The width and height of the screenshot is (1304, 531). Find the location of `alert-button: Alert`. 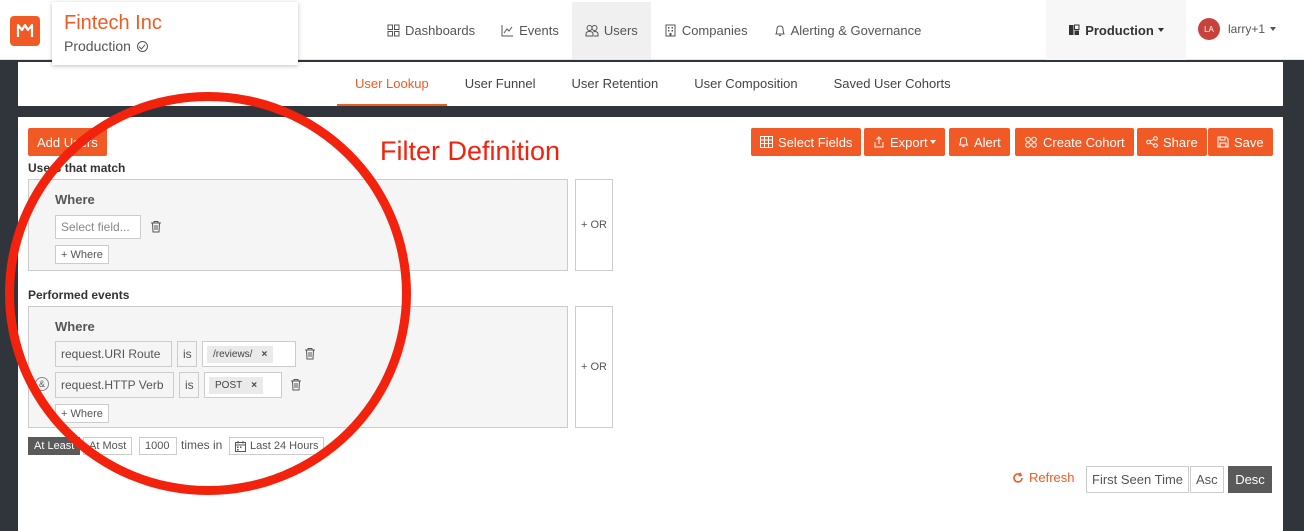

alert-button: Alert is located at coordinates (979, 142).